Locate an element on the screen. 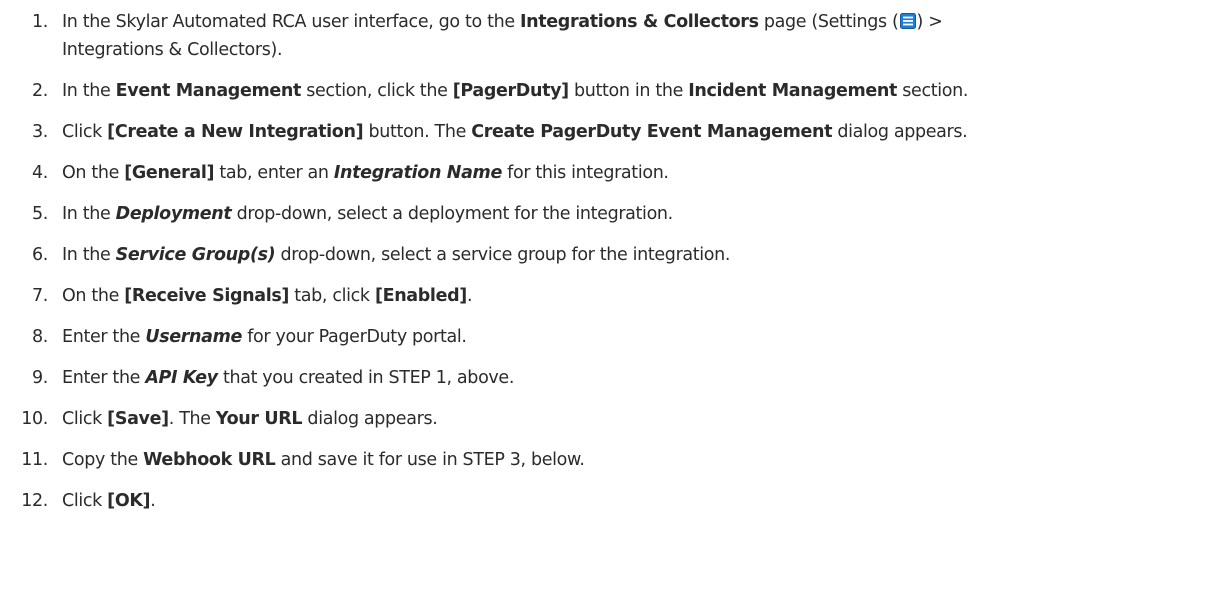 The width and height of the screenshot is (1231, 613). step-12: 12. Click [OK]. is located at coordinates (615, 501).